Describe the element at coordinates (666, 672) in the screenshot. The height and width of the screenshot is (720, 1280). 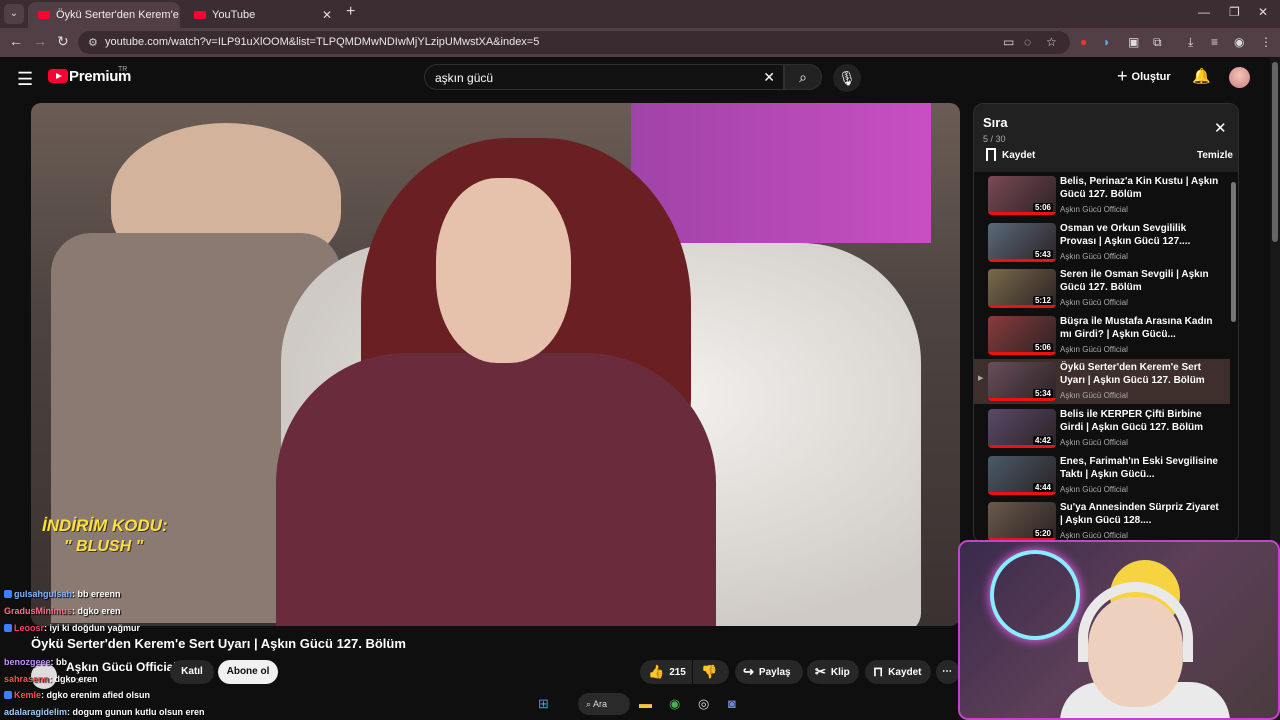
I see `like-button: 👍 215` at that location.